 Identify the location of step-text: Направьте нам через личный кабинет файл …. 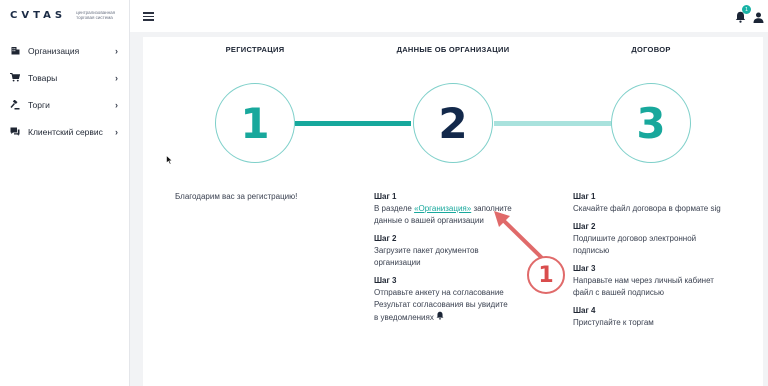
(643, 286).